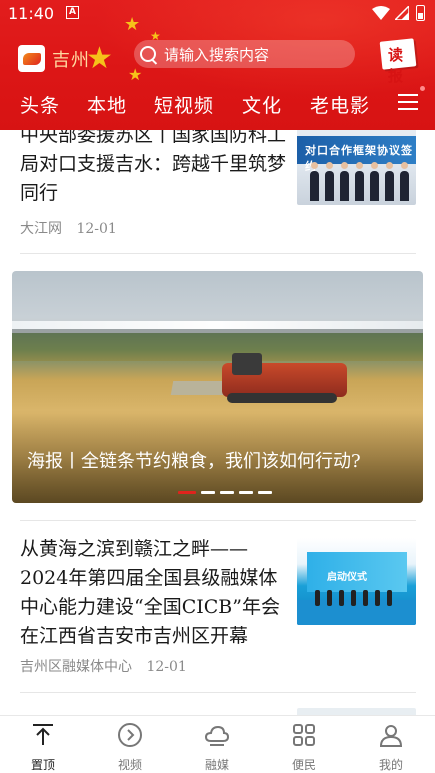 The width and height of the screenshot is (435, 773). I want to click on nav-item-video: 视频, so click(130, 747).